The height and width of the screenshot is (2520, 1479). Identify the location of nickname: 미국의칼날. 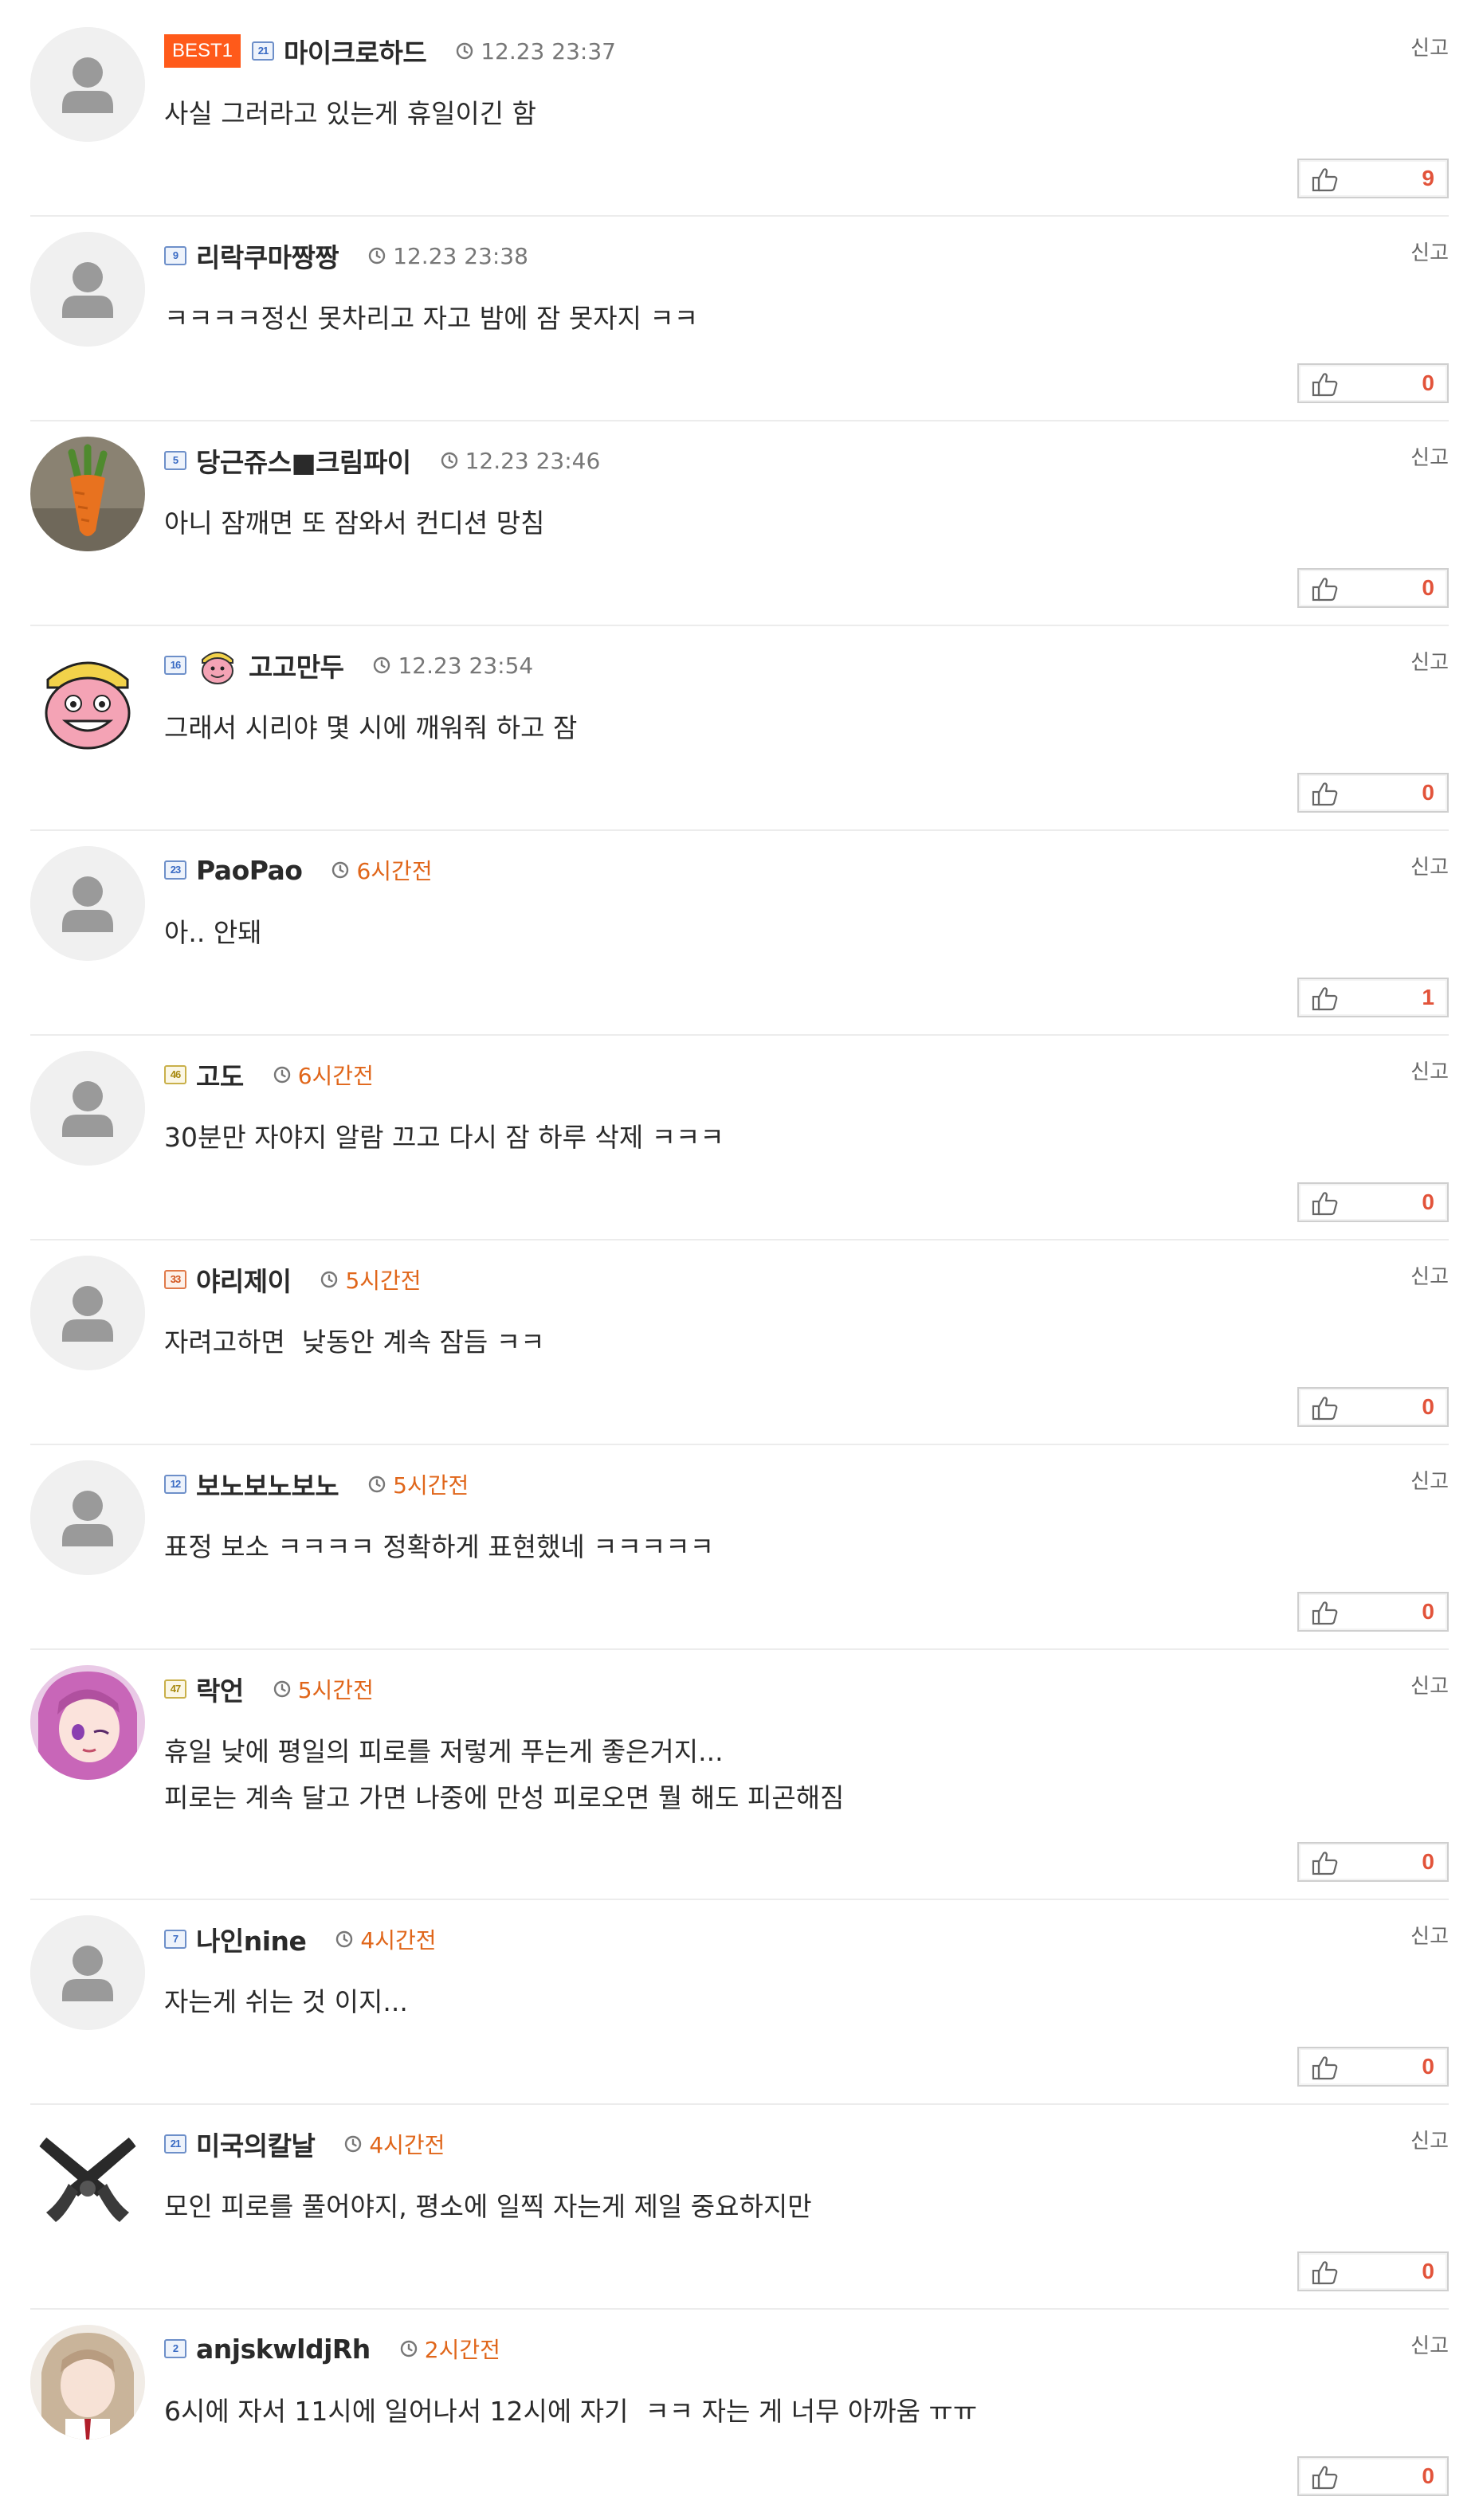
(256, 2144).